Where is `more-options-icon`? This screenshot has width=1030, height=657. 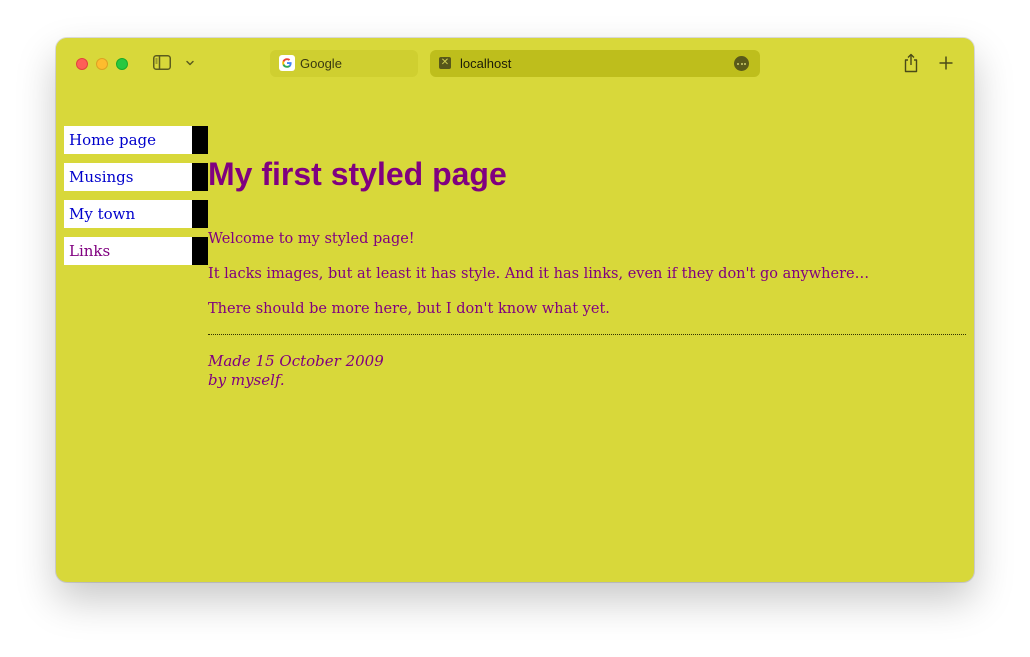 more-options-icon is located at coordinates (741, 63).